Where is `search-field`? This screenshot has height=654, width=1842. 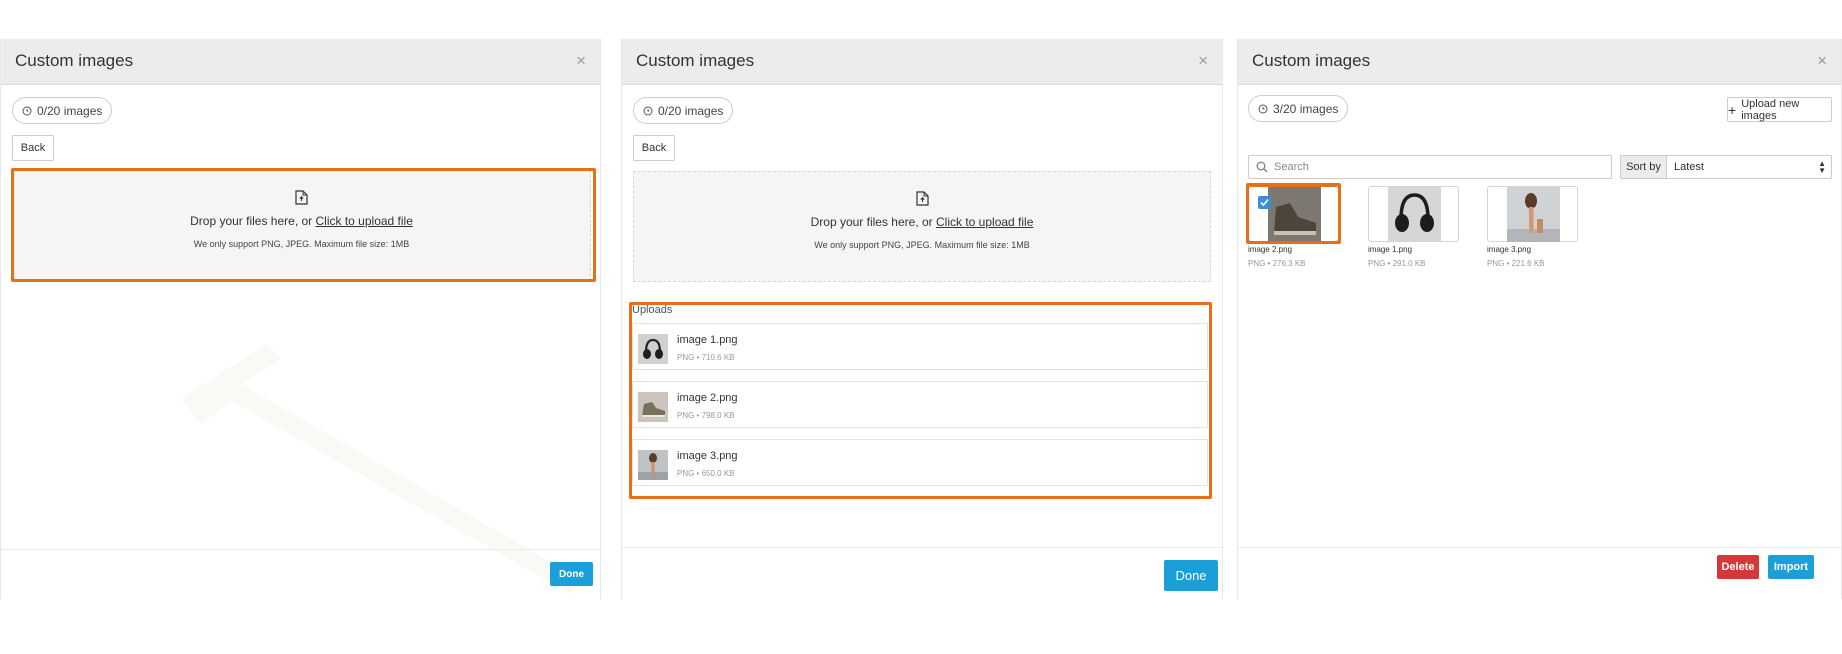
search-field is located at coordinates (1430, 167).